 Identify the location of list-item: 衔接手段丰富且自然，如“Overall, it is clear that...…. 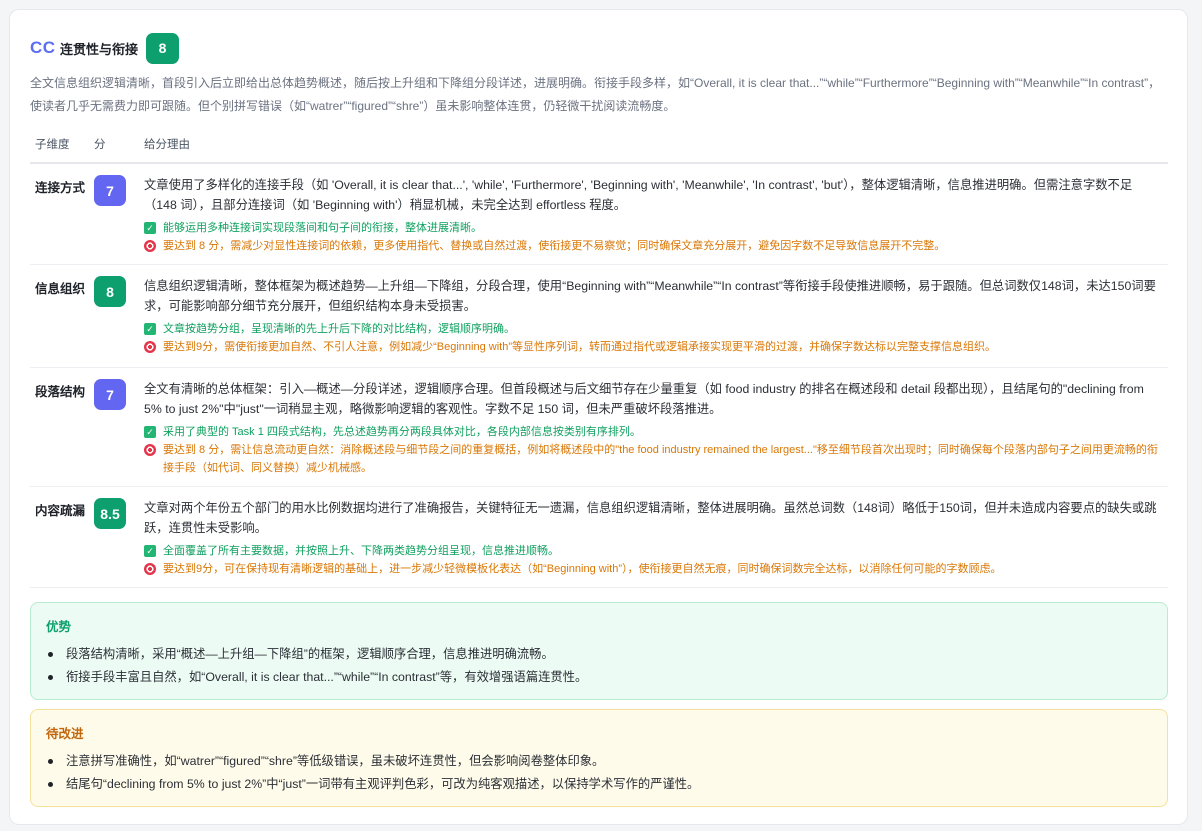
(599, 677).